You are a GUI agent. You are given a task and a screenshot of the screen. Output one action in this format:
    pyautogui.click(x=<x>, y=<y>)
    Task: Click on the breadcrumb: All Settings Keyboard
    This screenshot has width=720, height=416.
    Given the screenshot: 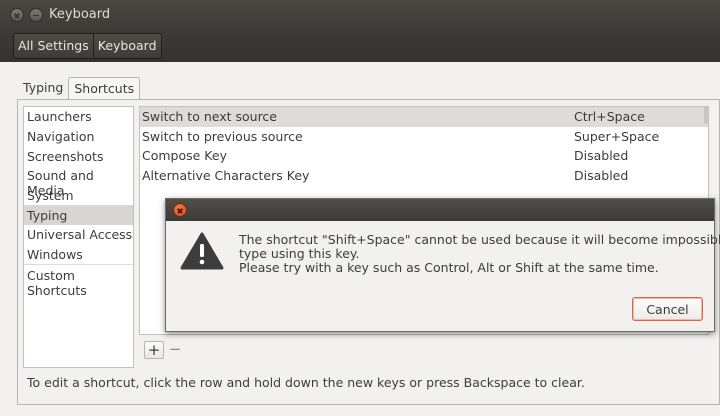 What is the action you would take?
    pyautogui.click(x=87, y=46)
    